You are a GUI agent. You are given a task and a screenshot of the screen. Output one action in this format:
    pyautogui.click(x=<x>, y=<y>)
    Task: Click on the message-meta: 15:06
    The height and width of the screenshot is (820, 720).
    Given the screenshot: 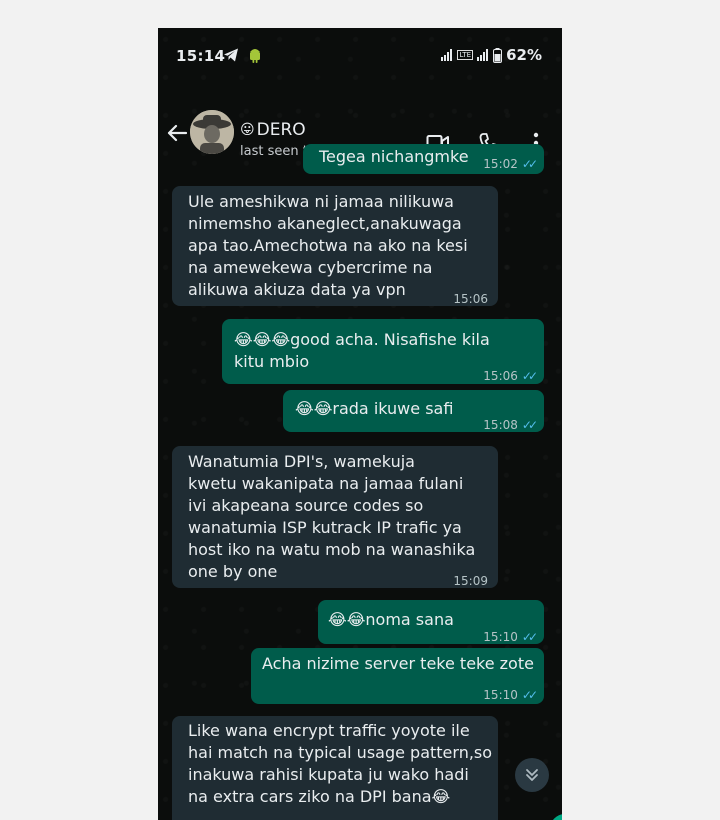 What is the action you would take?
    pyautogui.click(x=470, y=299)
    